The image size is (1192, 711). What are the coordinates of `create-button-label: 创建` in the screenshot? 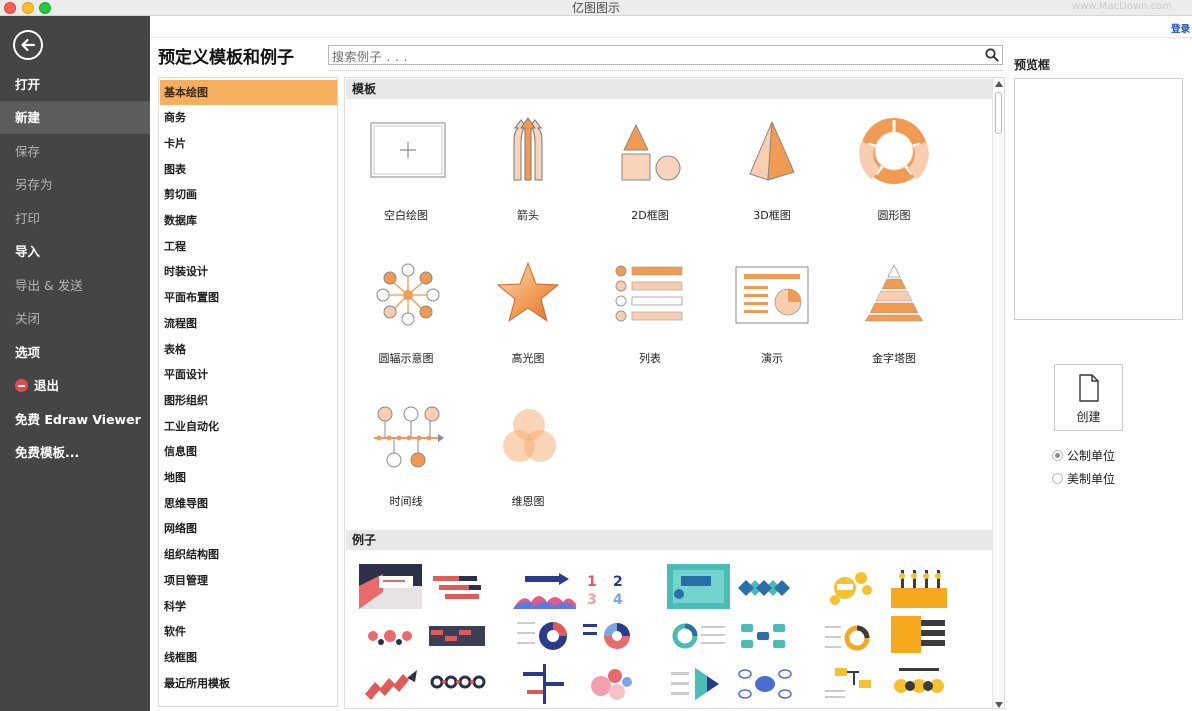 It's located at (1088, 417).